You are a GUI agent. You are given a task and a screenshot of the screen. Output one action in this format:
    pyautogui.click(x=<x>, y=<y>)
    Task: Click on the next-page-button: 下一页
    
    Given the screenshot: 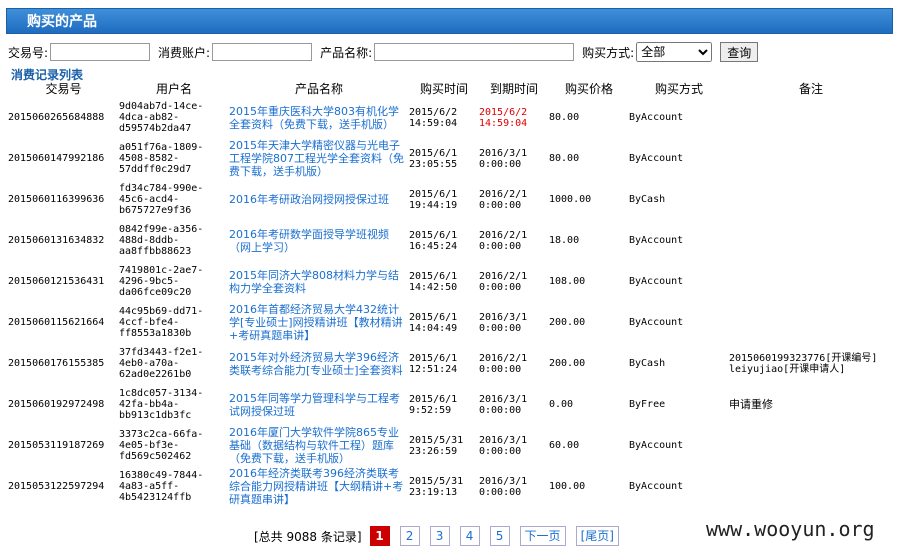 What is the action you would take?
    pyautogui.click(x=542, y=536)
    